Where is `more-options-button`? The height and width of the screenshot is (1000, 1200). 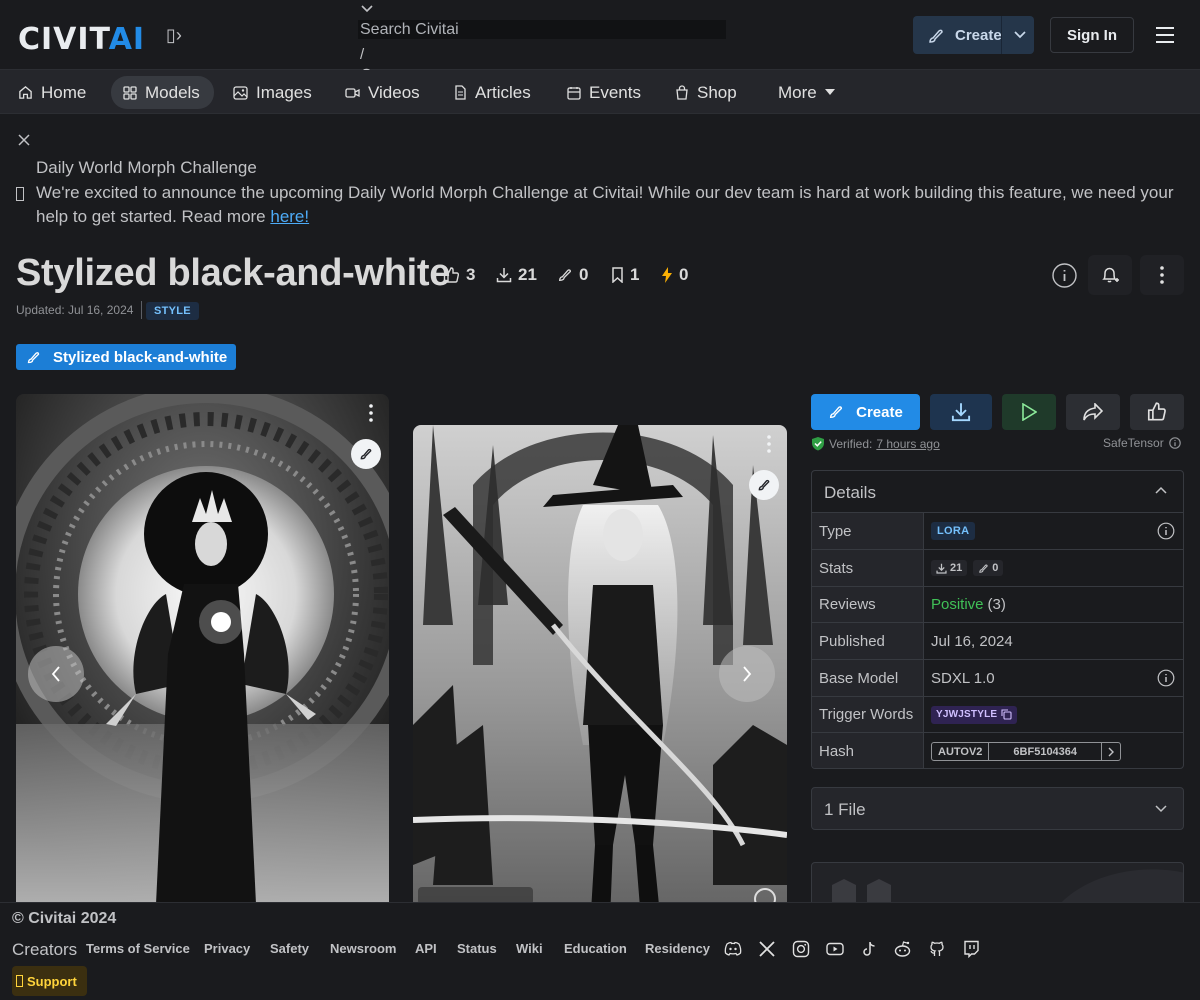 more-options-button is located at coordinates (1162, 275).